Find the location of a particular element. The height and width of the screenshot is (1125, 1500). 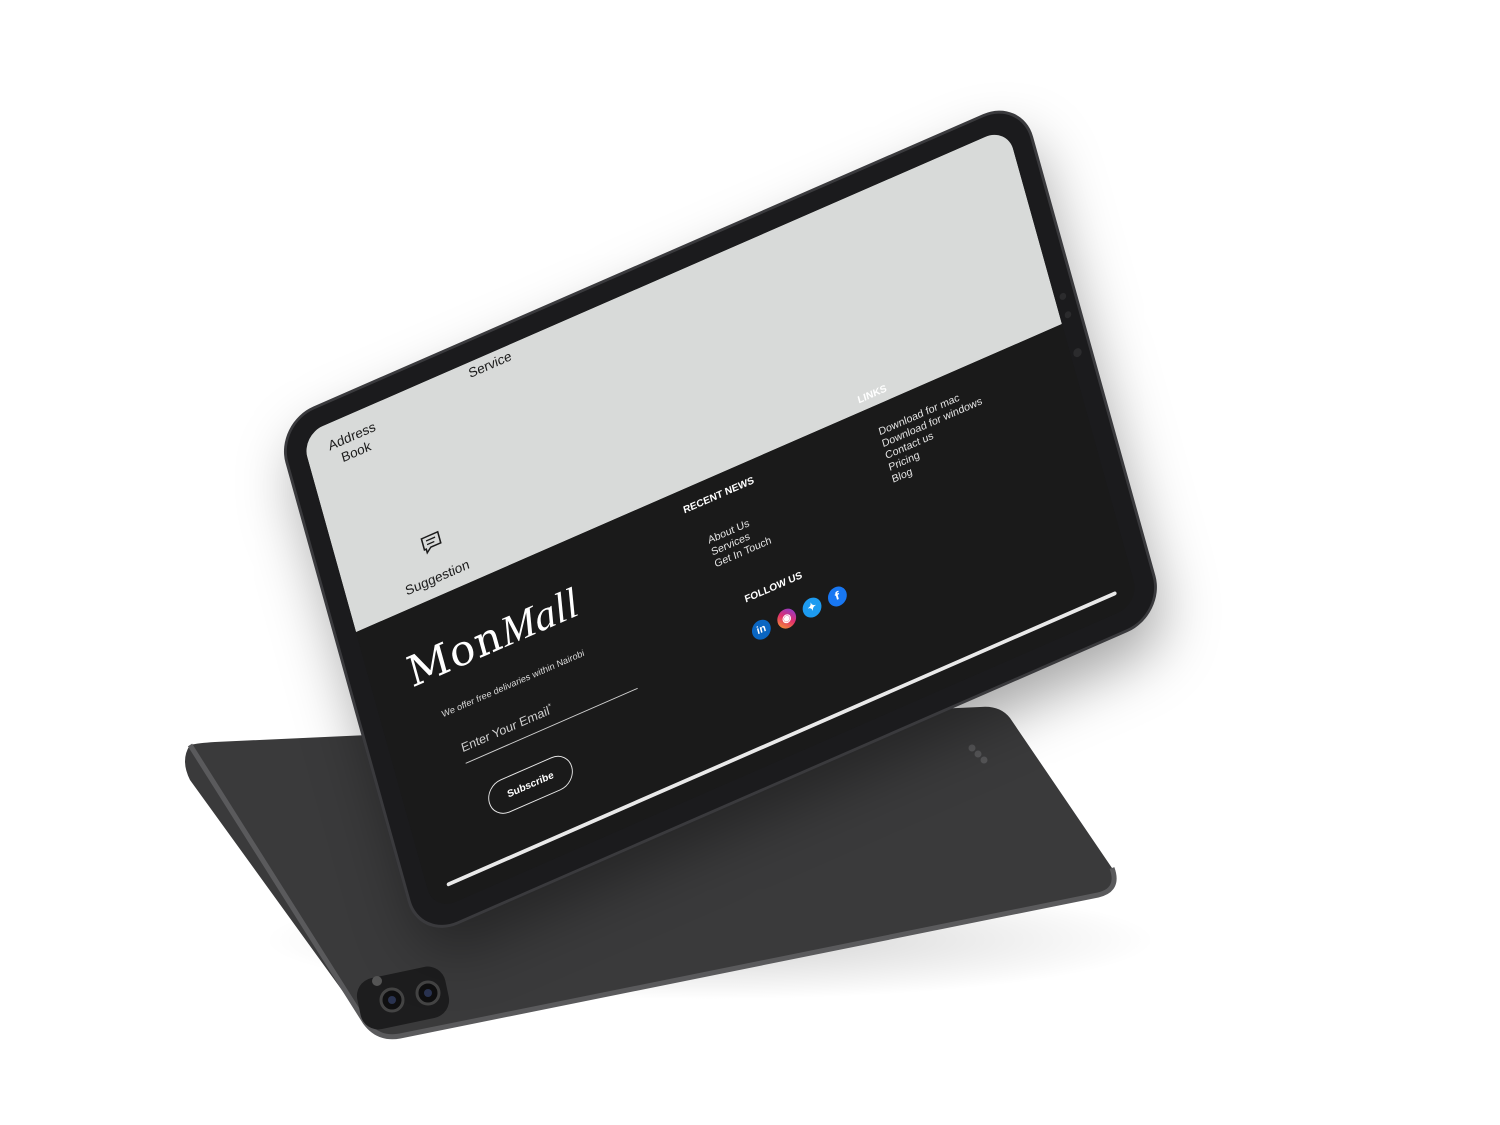

logo-mall: Mall is located at coordinates (539, 617).